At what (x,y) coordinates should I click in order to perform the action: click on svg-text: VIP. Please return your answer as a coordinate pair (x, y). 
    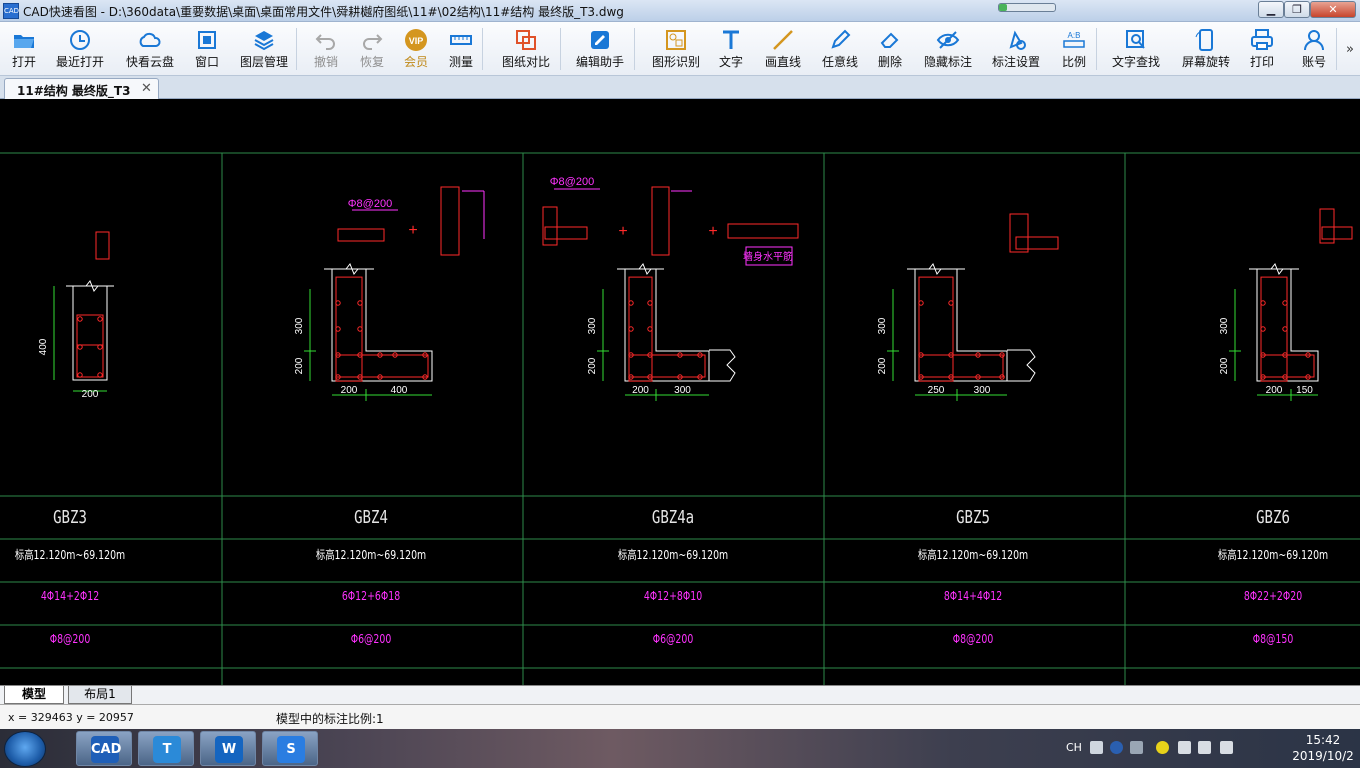
    Looking at the image, I should click on (416, 41).